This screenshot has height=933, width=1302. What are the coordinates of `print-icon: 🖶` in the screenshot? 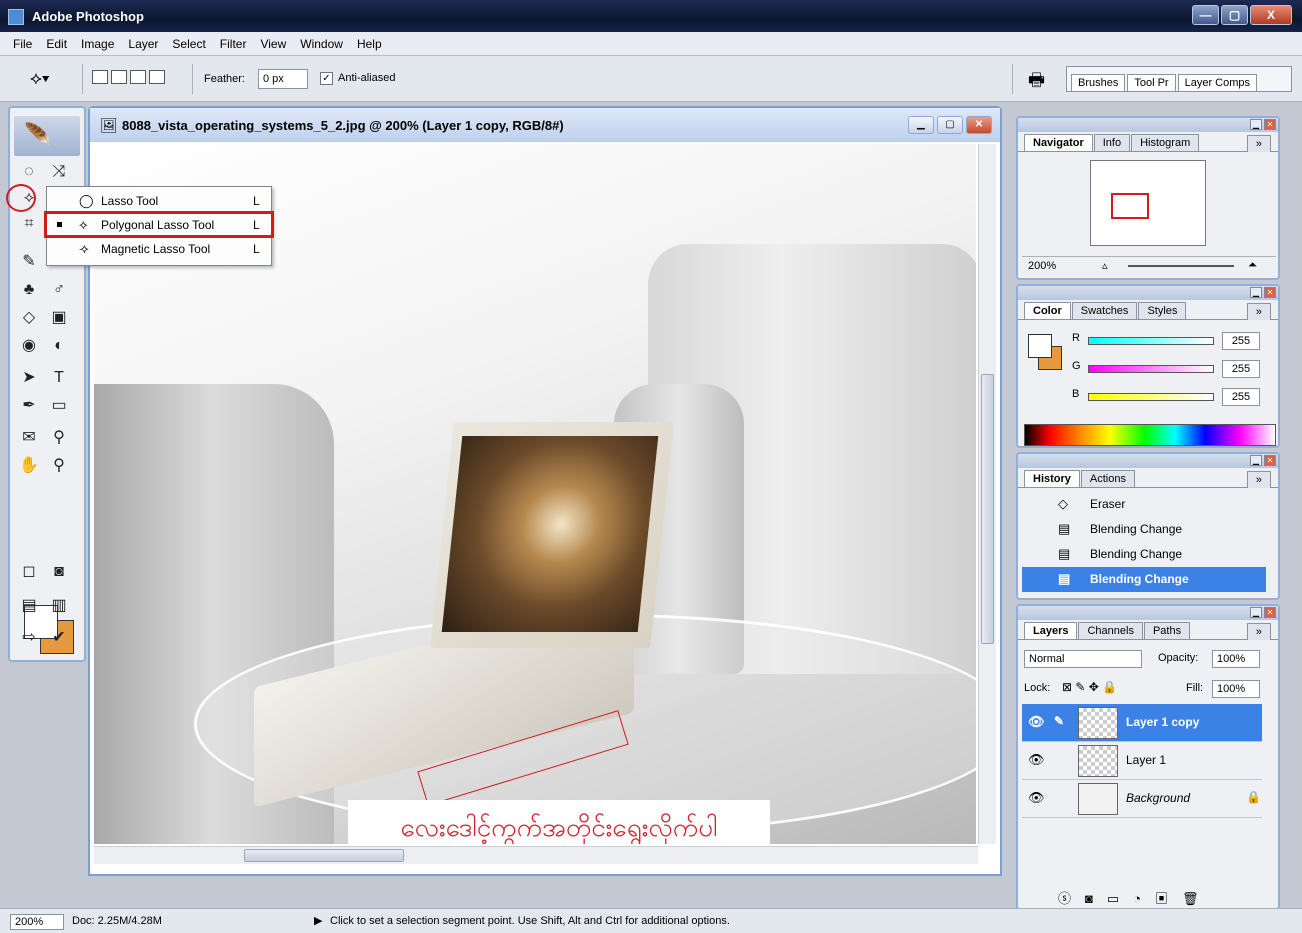 It's located at (1036, 83).